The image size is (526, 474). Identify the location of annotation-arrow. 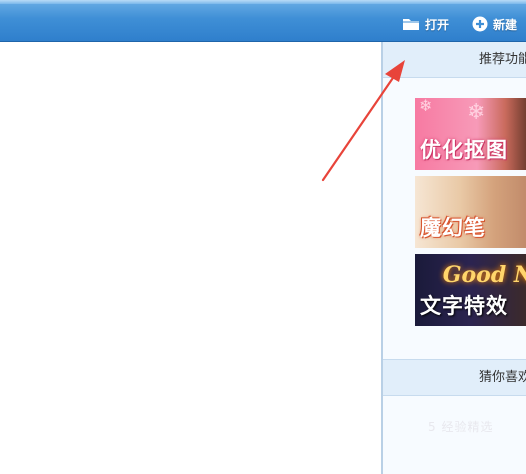
(363, 121).